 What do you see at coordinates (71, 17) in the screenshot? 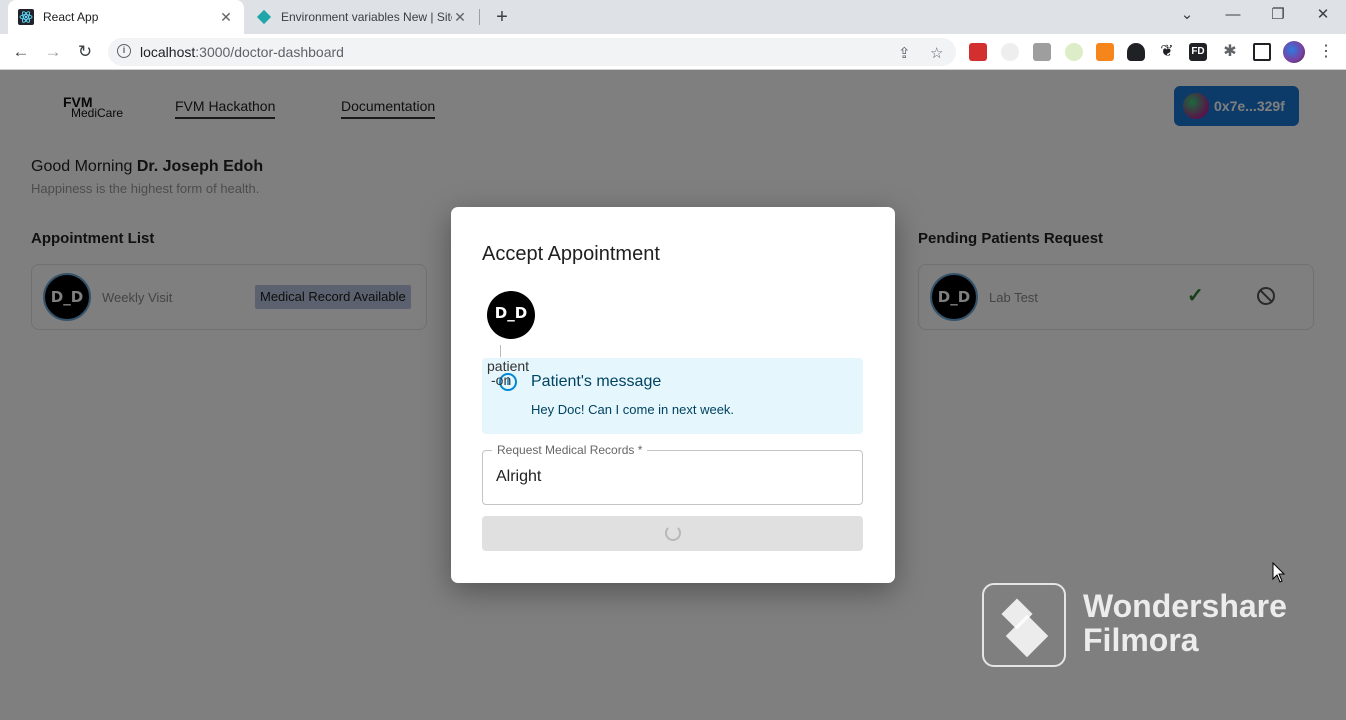
I see `tab-title: React App` at bounding box center [71, 17].